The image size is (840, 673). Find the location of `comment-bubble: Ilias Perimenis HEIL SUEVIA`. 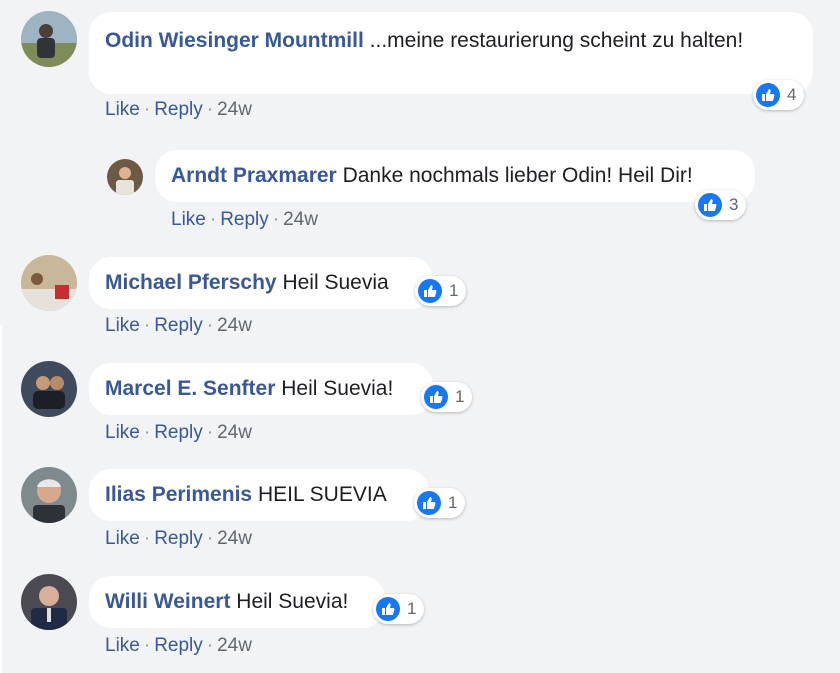

comment-bubble: Ilias Perimenis HEIL SUEVIA is located at coordinates (259, 495).